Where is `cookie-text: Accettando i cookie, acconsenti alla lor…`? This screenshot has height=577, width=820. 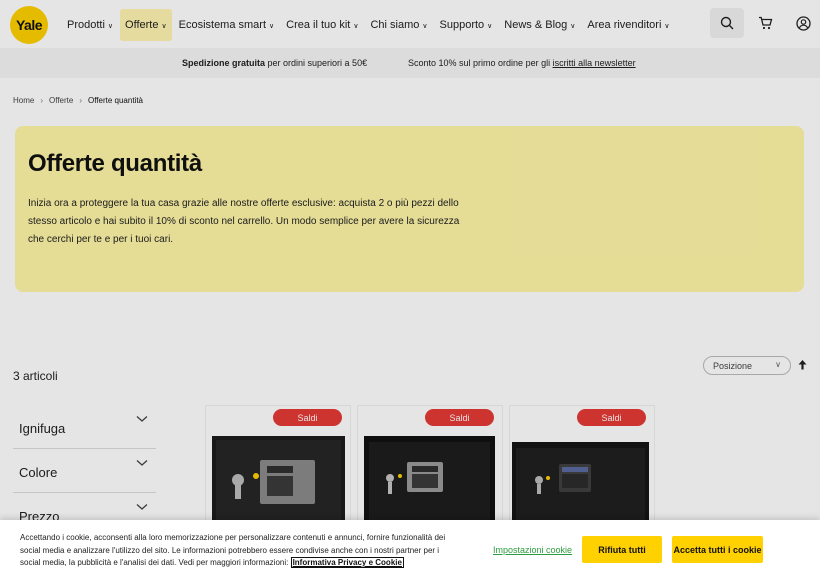 cookie-text: Accettando i cookie, acconsenti alla lor… is located at coordinates (240, 551).